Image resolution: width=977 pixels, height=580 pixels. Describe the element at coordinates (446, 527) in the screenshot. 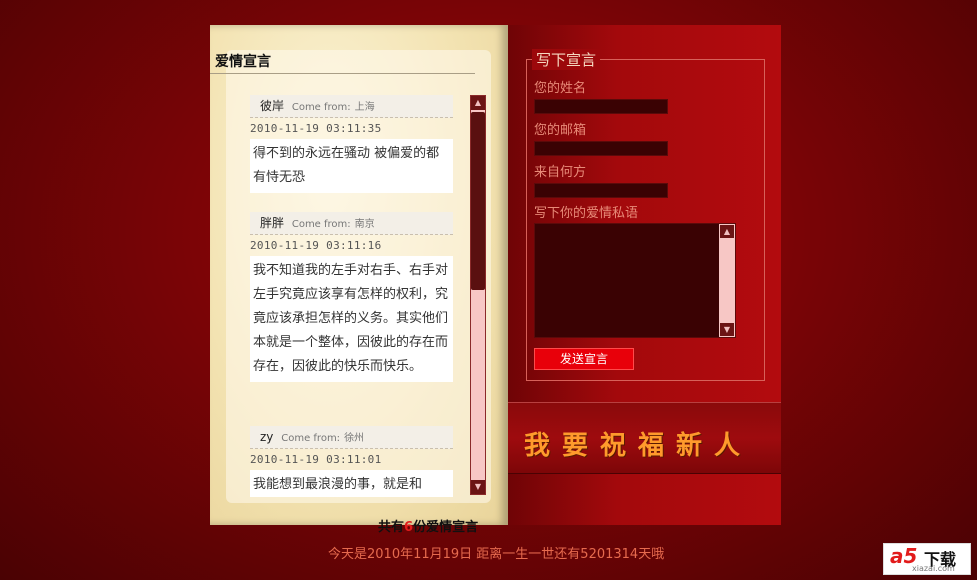

I see `count-suffix: 份爱情宣言` at that location.